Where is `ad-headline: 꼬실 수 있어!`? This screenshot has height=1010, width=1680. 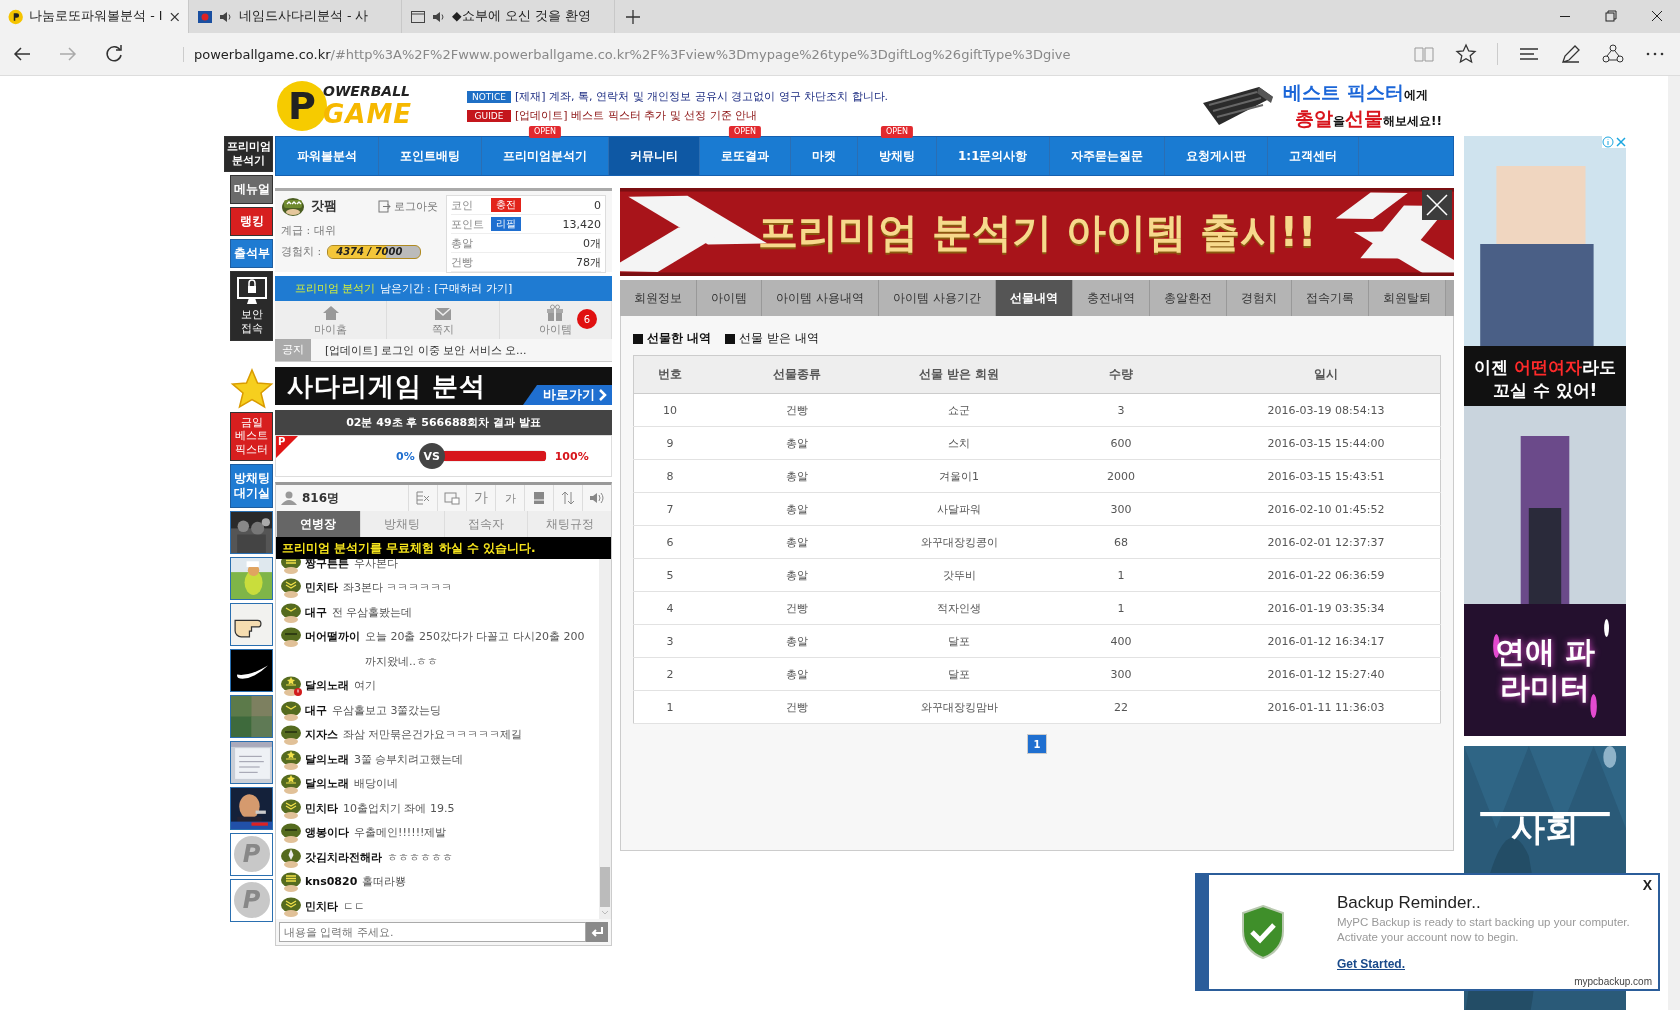 ad-headline: 꼬실 수 있어! is located at coordinates (1545, 390).